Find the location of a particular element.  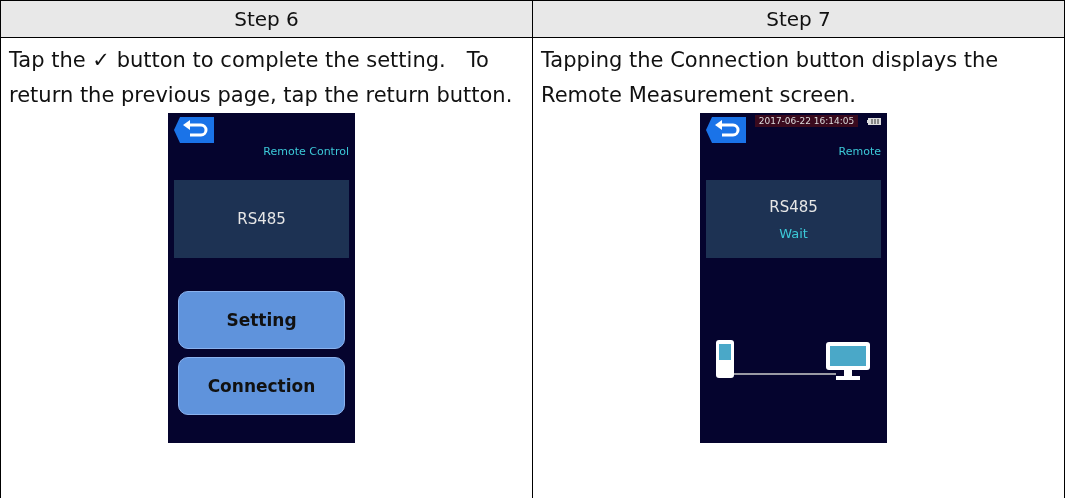

menu-button: Connection is located at coordinates (261, 386).